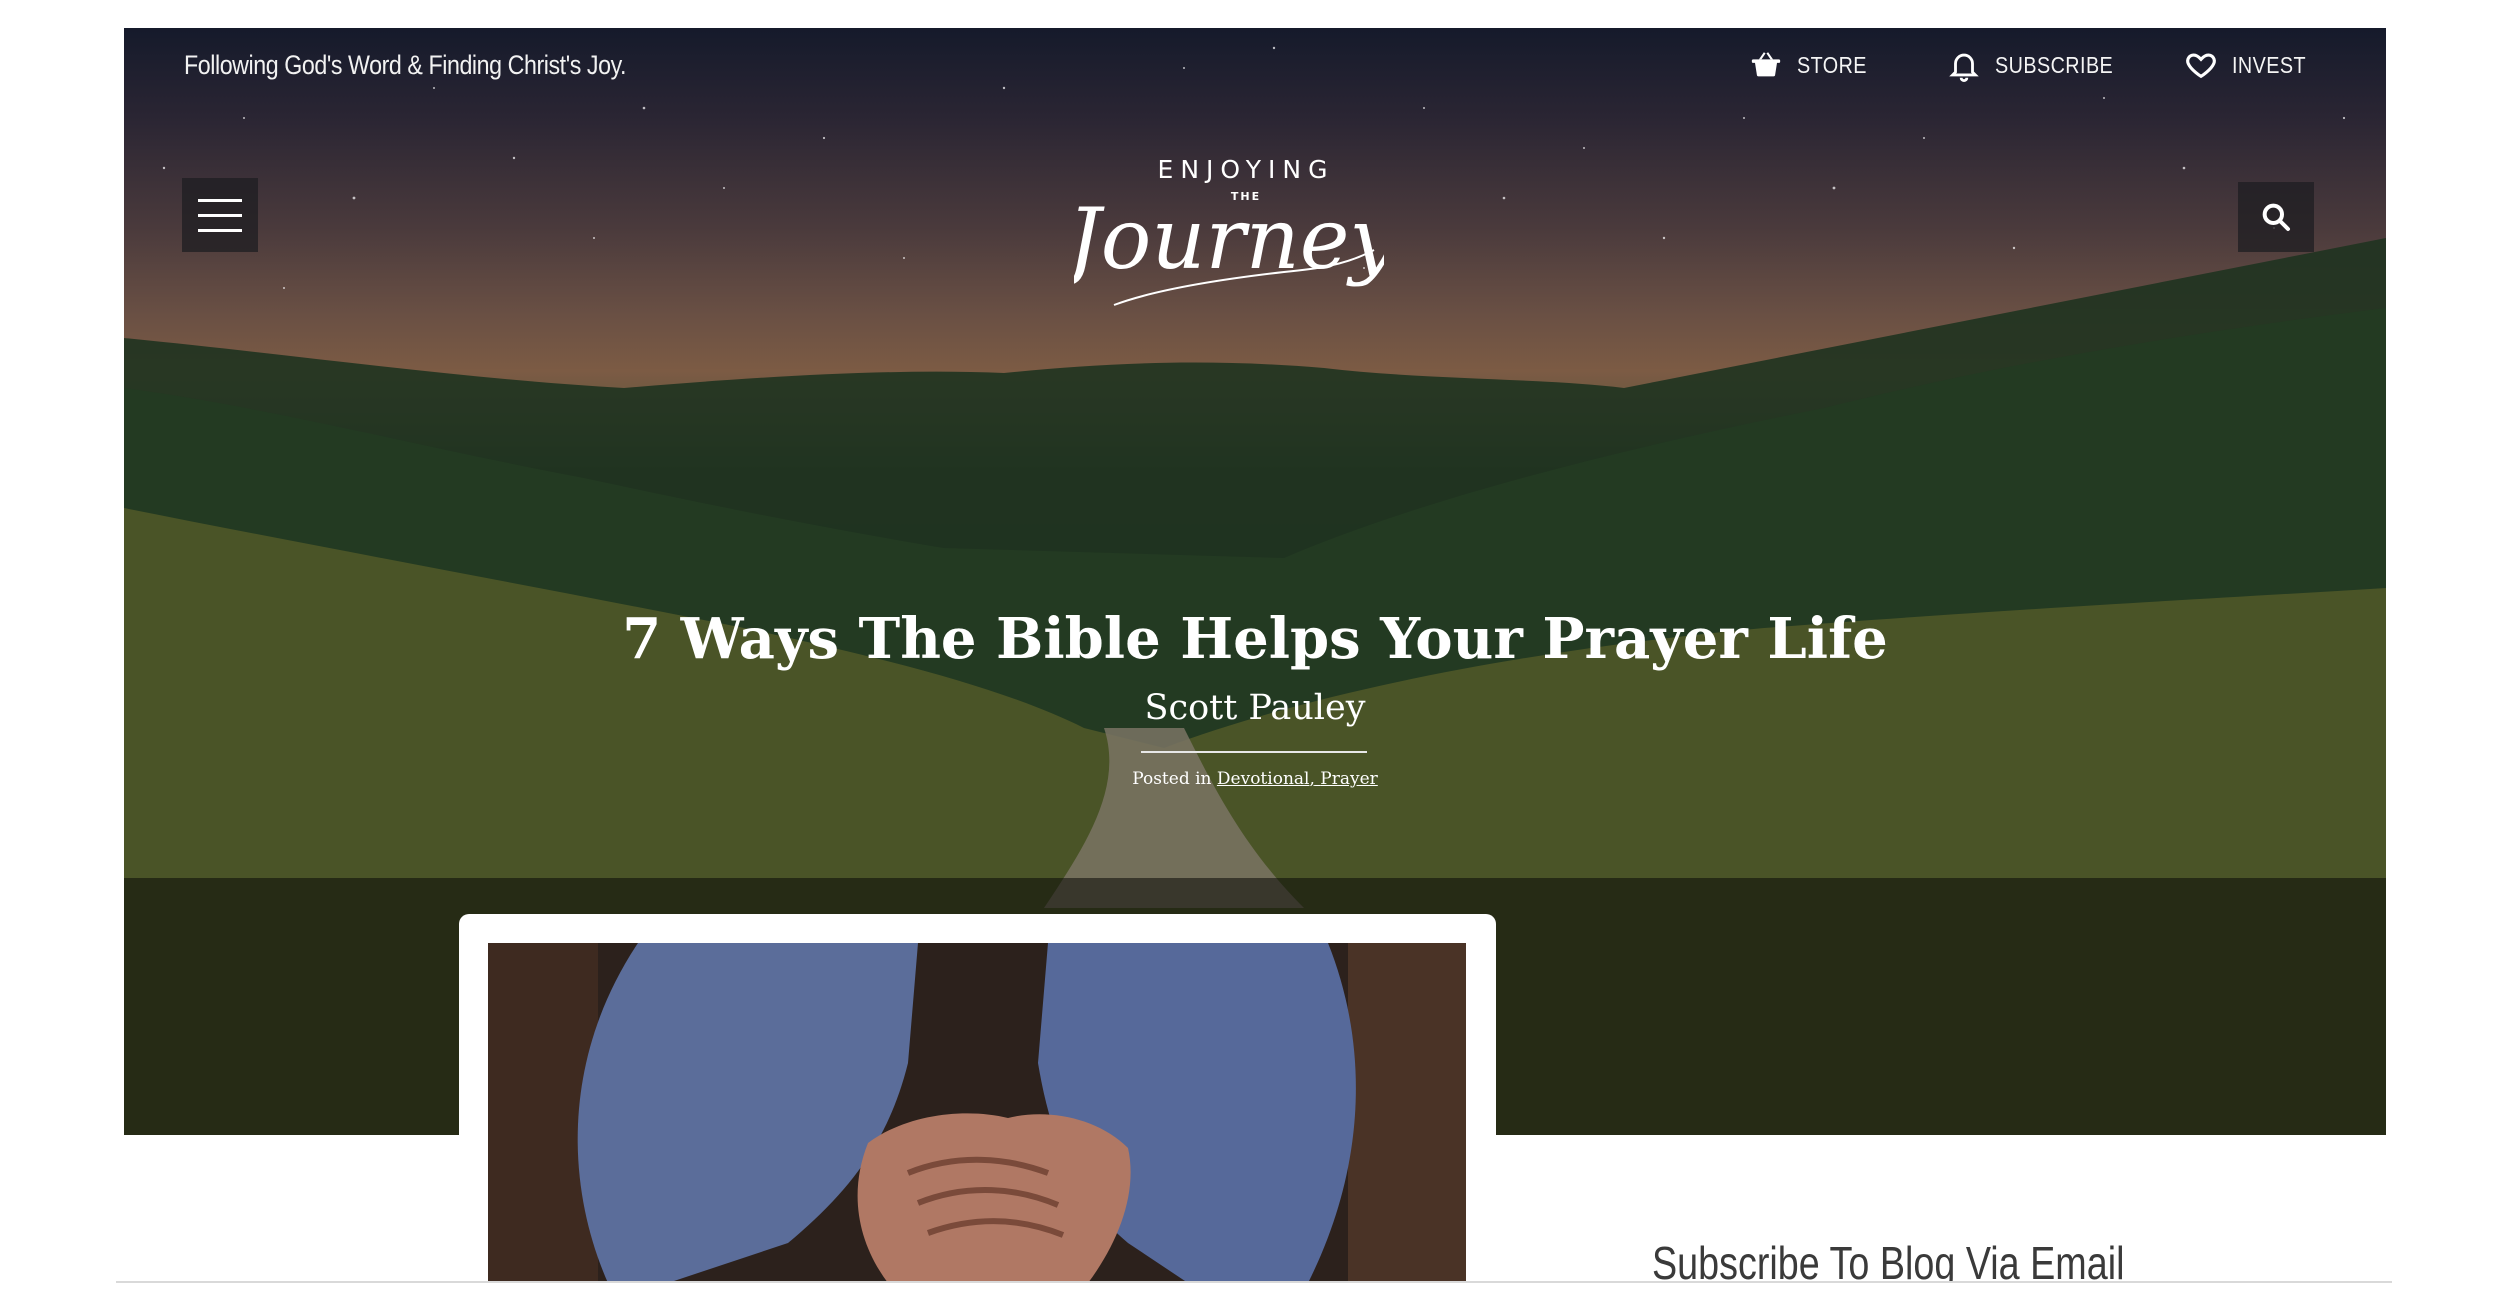  Describe the element at coordinates (2054, 64) in the screenshot. I see `subscribe-label: SUBSCRIBE` at that location.